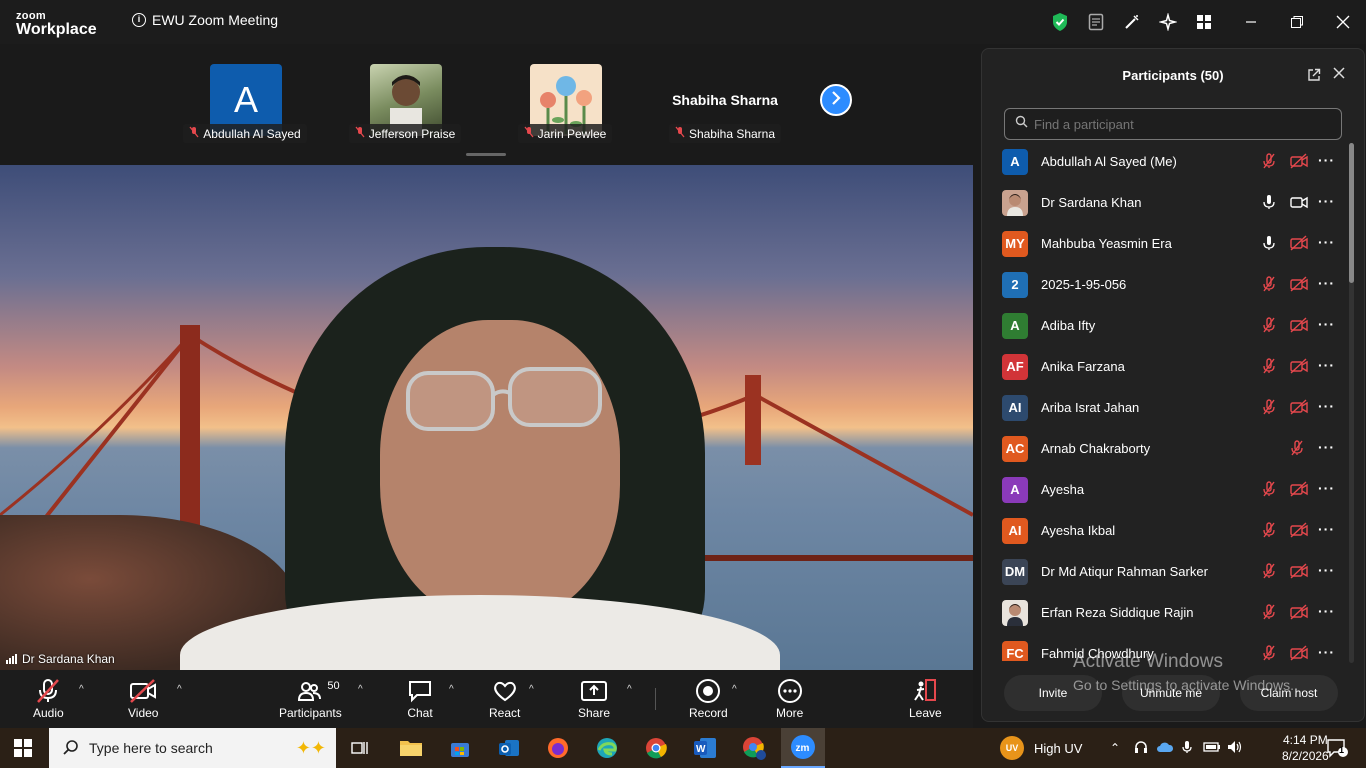 The image size is (1366, 768). What do you see at coordinates (1170, 407) in the screenshot?
I see `participant-row: AI Ariba Israt Jahan ···` at bounding box center [1170, 407].